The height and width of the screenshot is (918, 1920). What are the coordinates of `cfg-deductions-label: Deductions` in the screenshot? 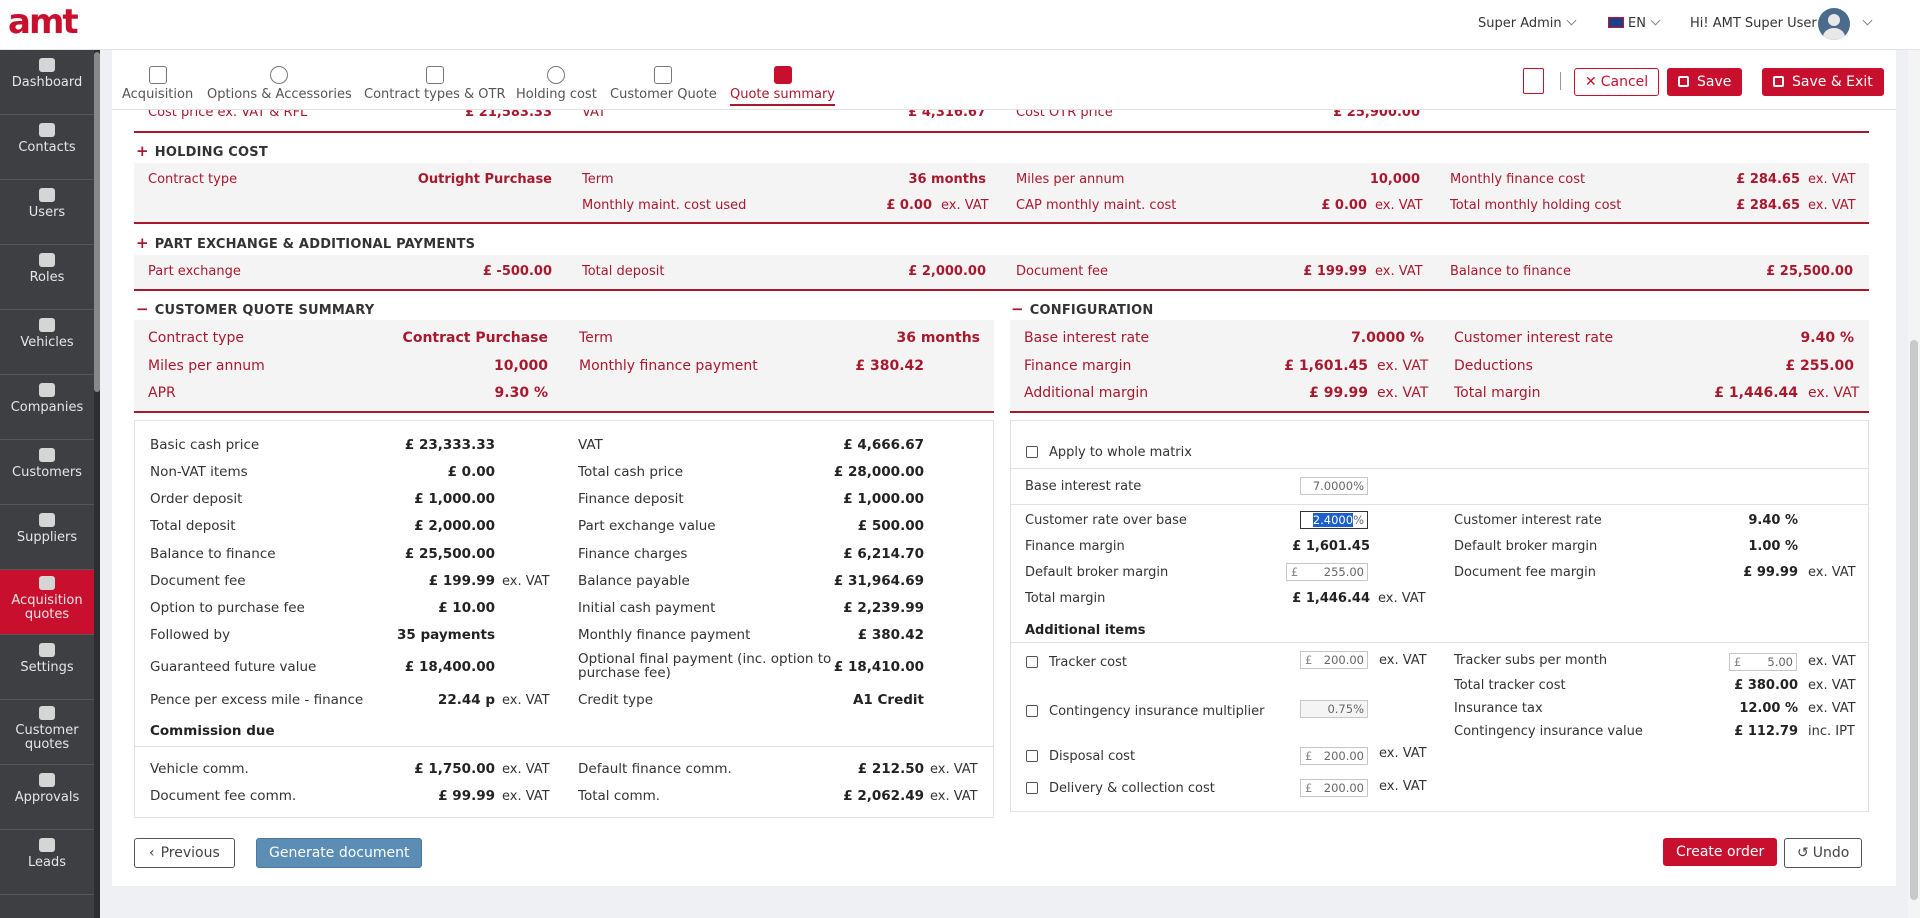 It's located at (1493, 366).